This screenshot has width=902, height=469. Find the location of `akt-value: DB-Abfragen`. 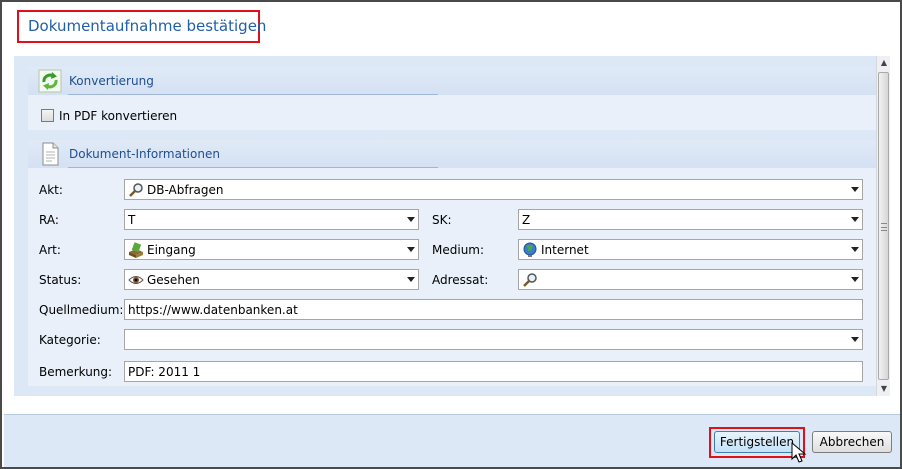

akt-value: DB-Abfragen is located at coordinates (185, 190).